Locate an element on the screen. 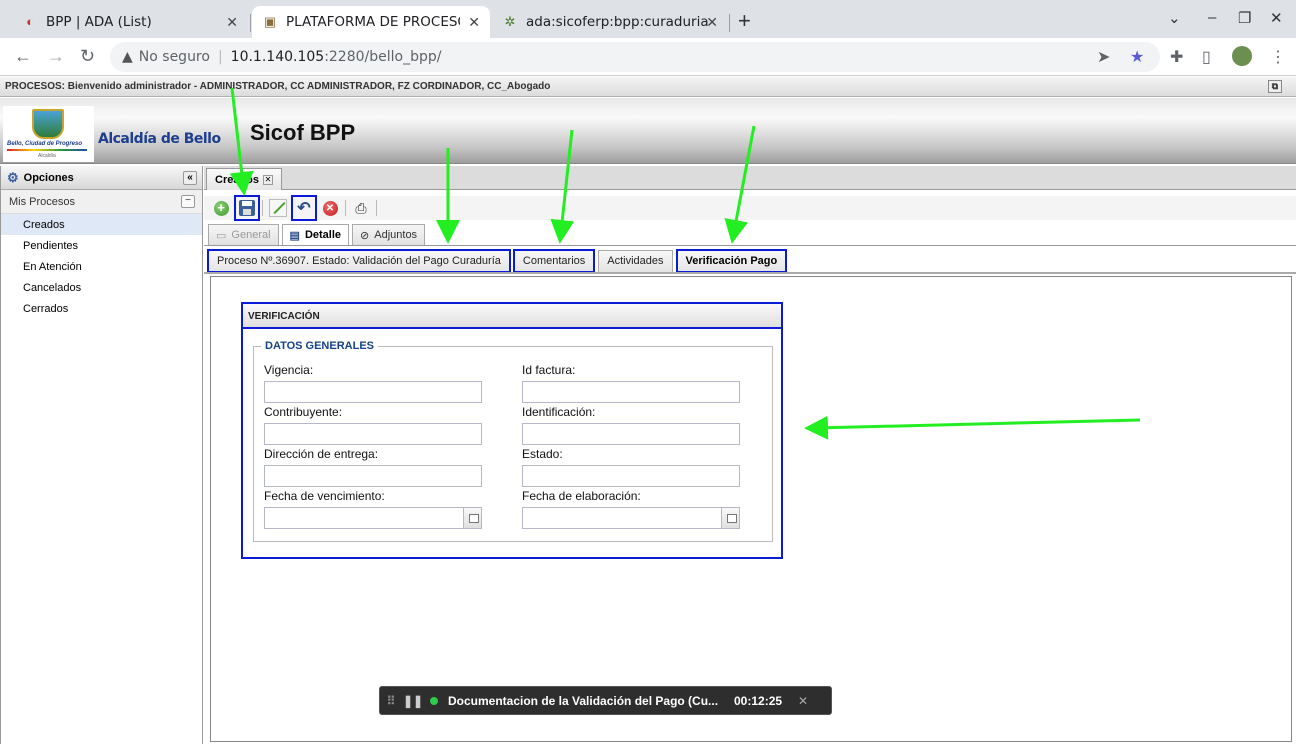 The image size is (1296, 744). menu-icon: ⋮ is located at coordinates (1278, 57).